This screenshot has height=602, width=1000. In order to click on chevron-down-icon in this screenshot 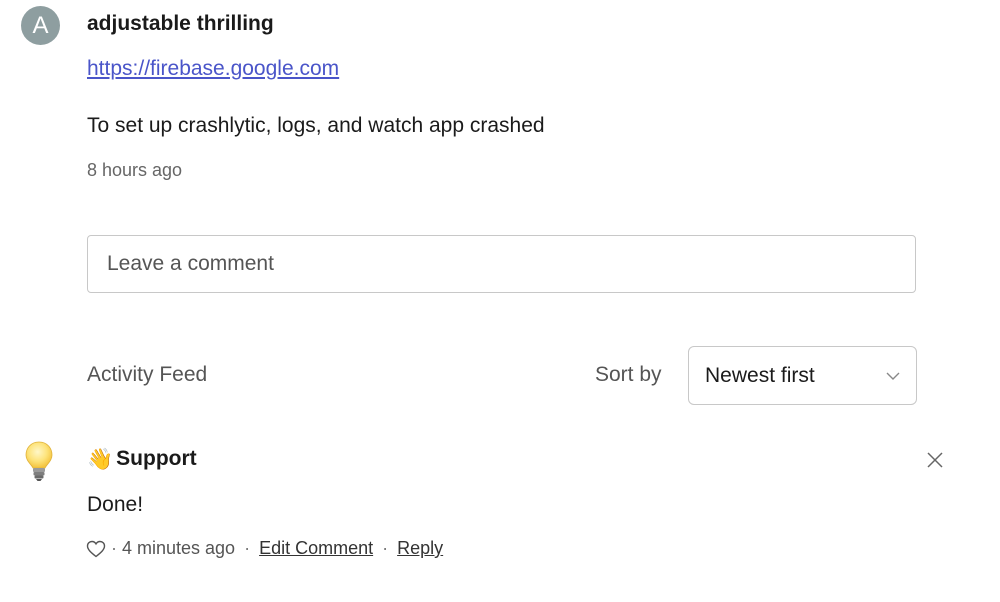, I will do `click(893, 376)`.